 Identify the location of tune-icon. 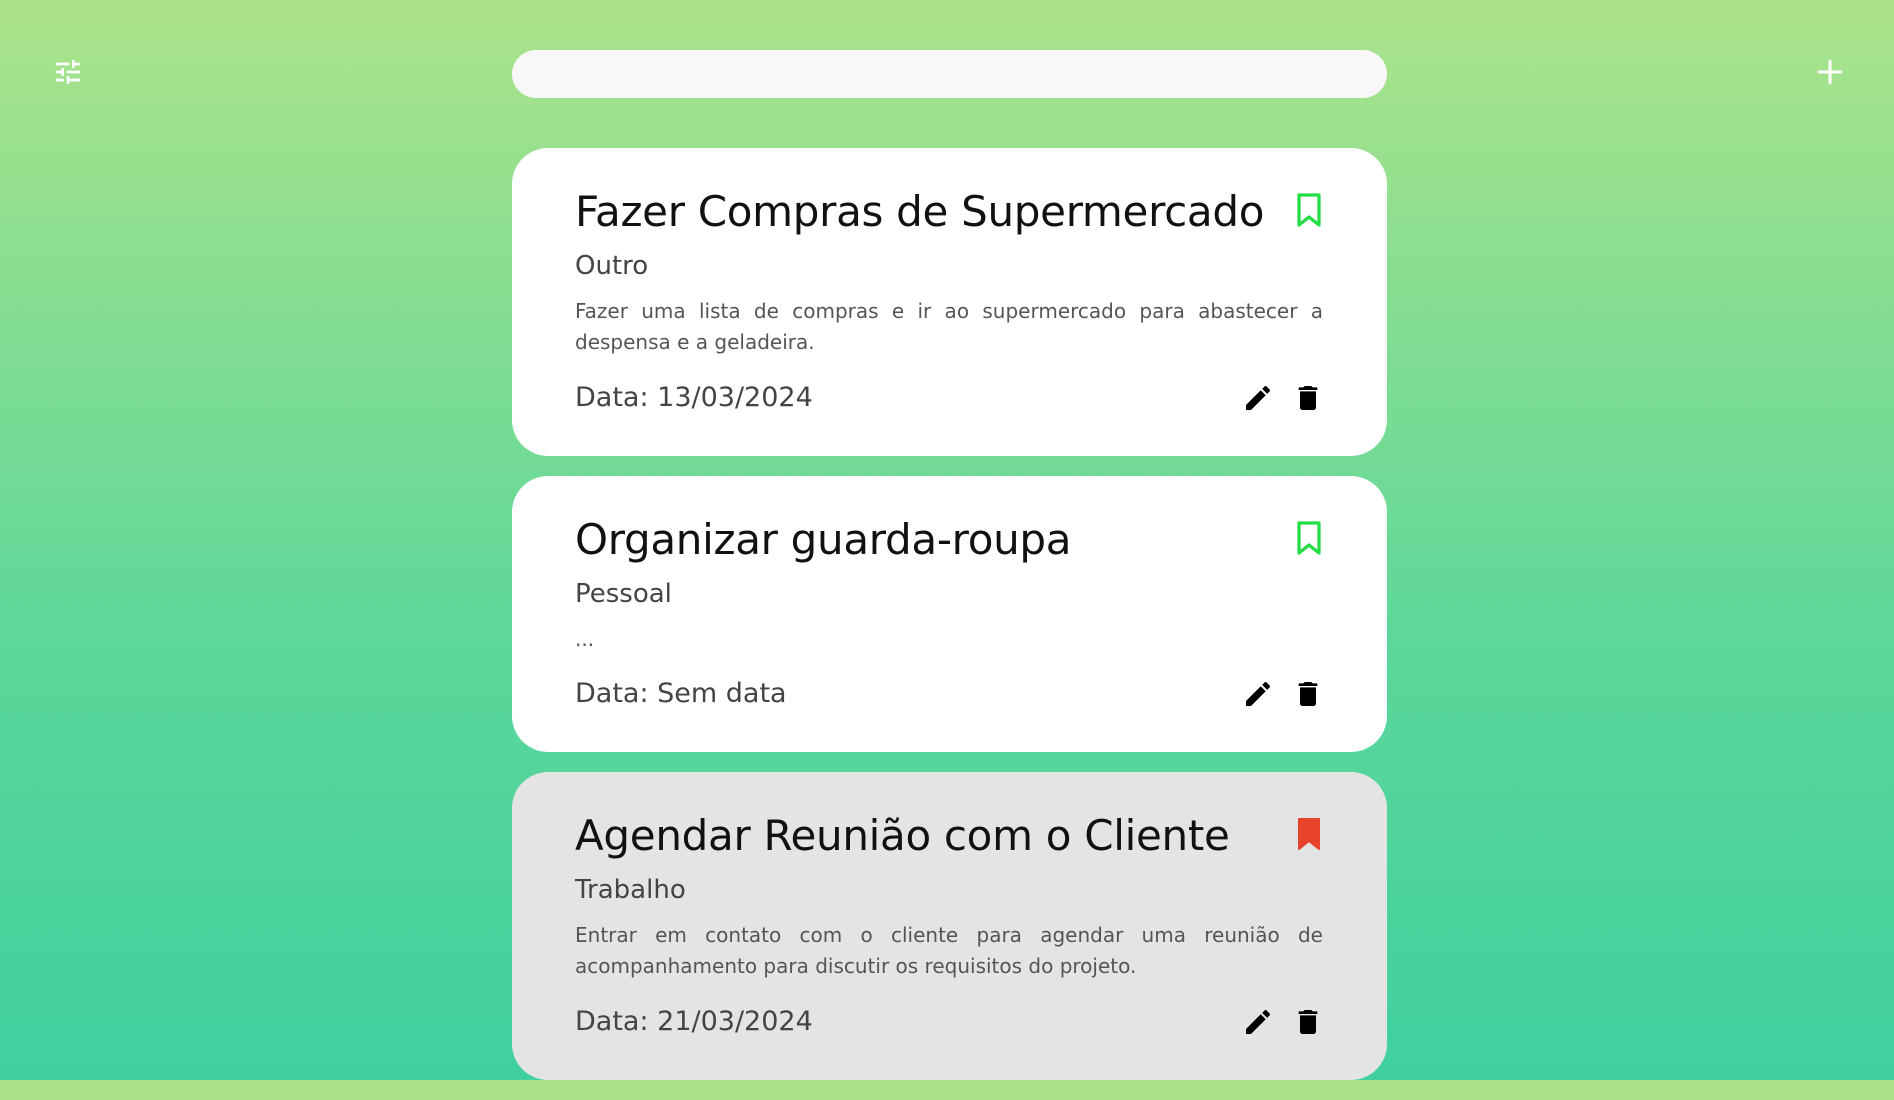
(68, 72).